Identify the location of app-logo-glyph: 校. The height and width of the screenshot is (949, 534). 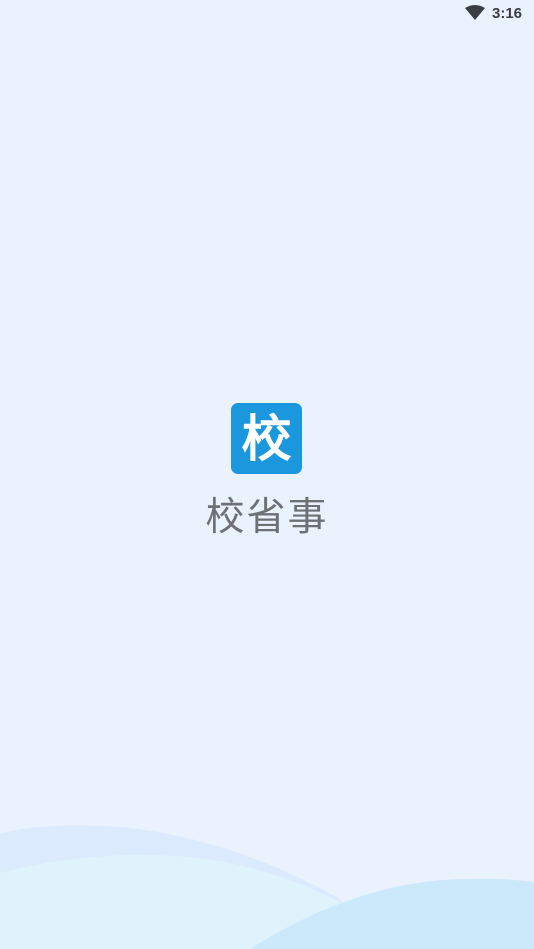
(266, 438).